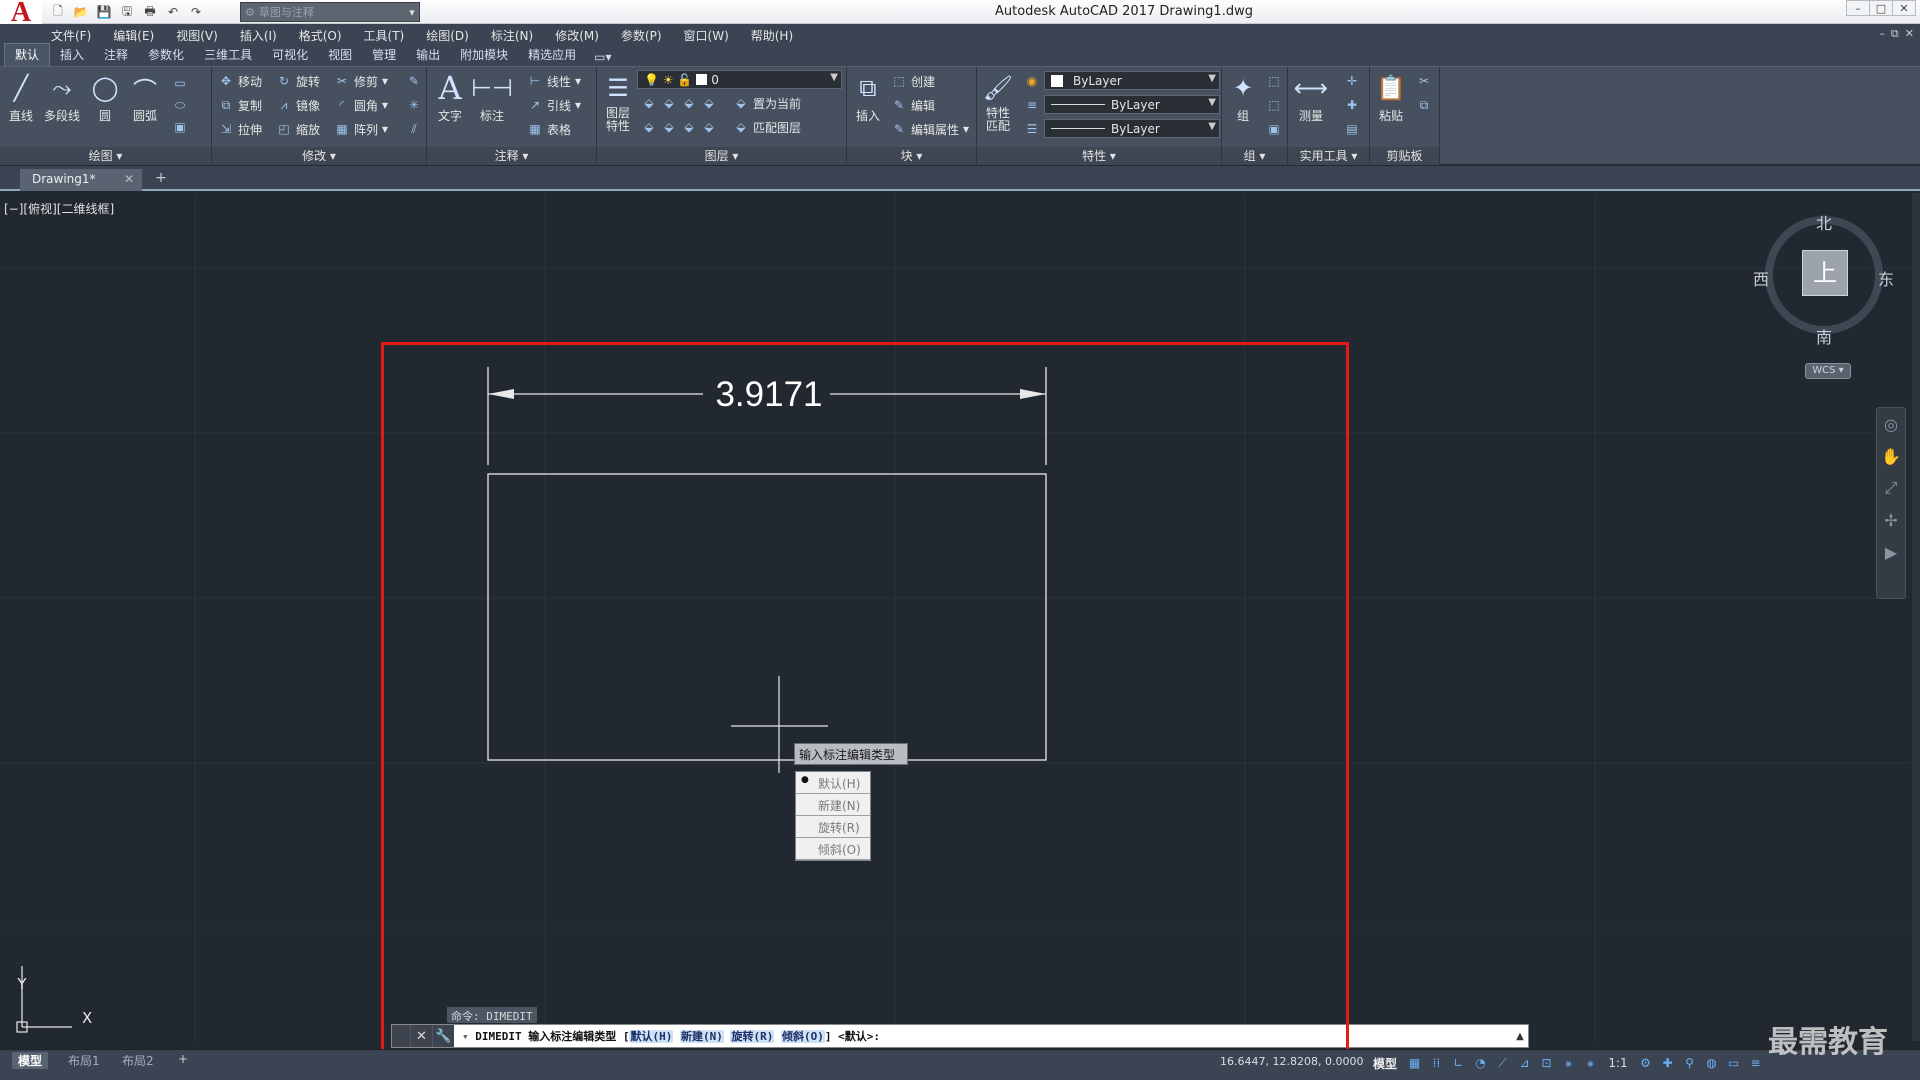 The height and width of the screenshot is (1080, 1920). What do you see at coordinates (913, 81) in the screenshot?
I see `create-block-button: ⬚ 创建` at bounding box center [913, 81].